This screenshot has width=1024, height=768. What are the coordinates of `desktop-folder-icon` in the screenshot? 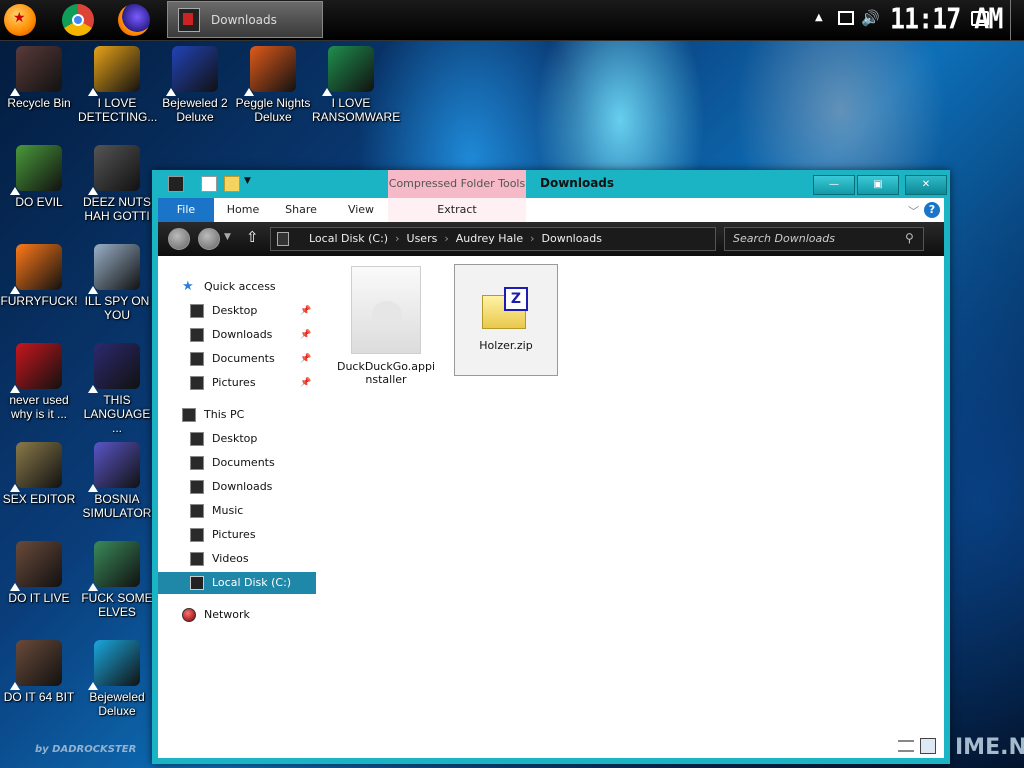 It's located at (197, 311).